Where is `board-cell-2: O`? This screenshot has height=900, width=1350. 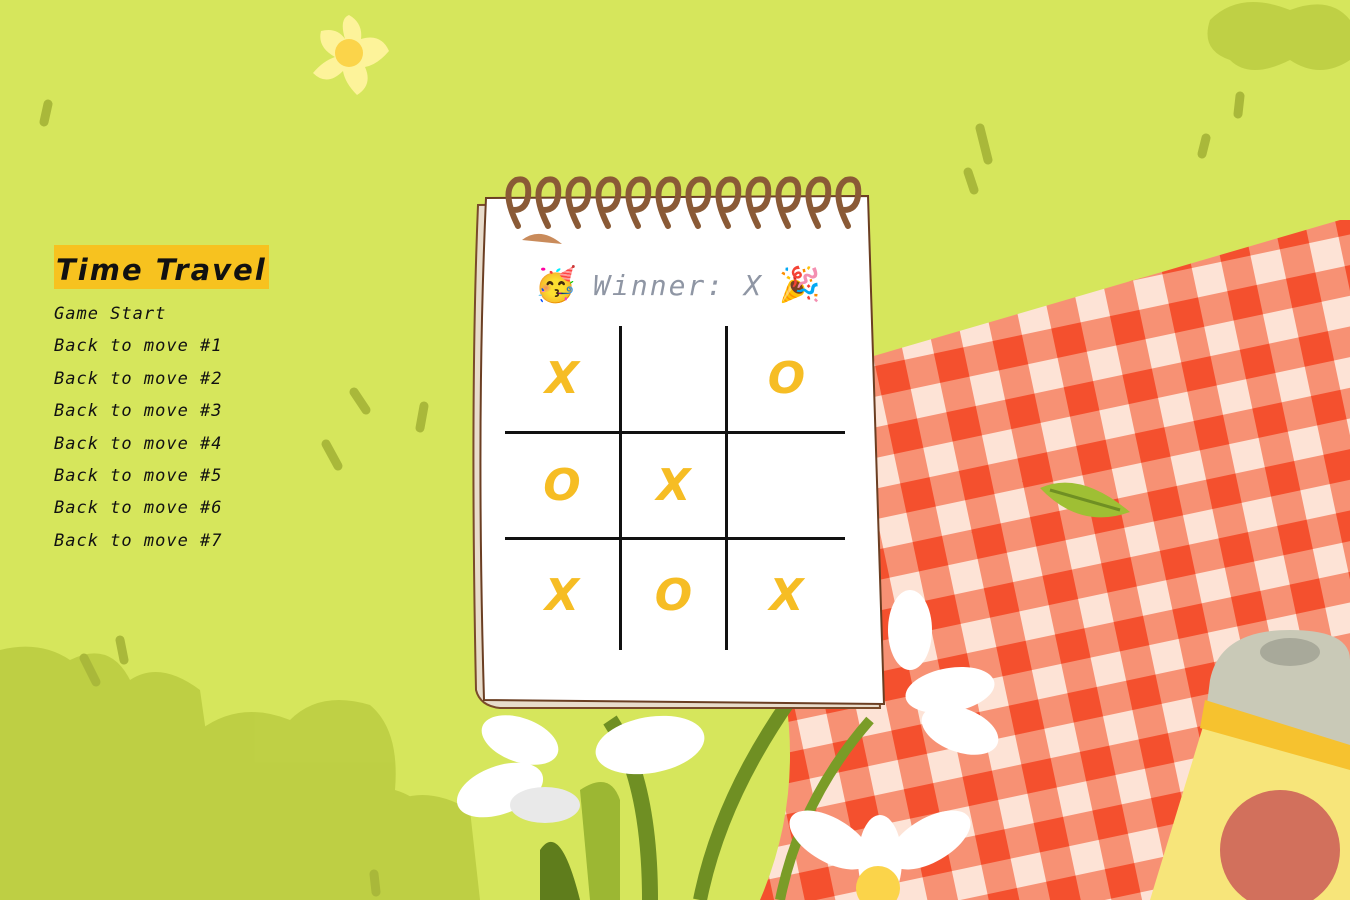 board-cell-2: O is located at coordinates (786, 380).